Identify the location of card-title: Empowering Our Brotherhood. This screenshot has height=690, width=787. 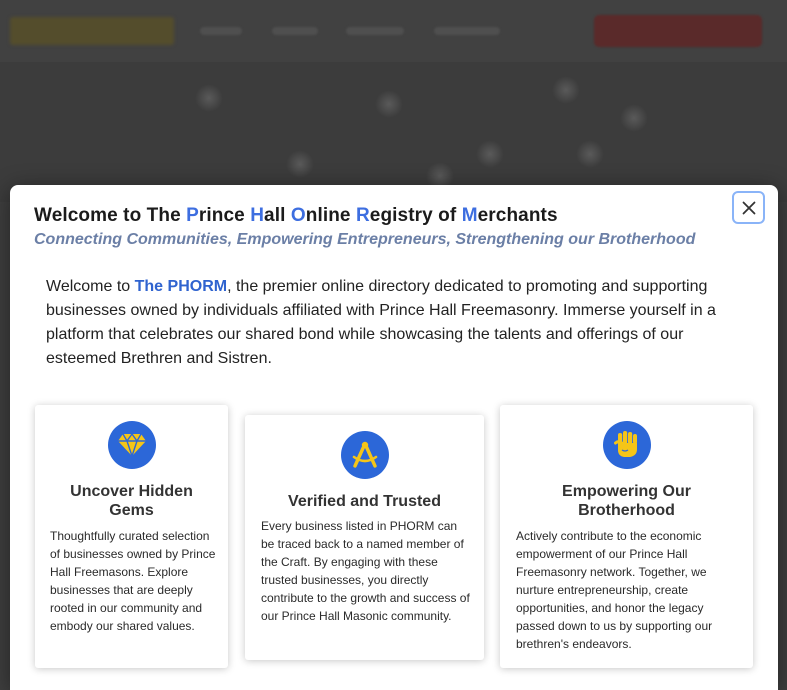
(626, 501).